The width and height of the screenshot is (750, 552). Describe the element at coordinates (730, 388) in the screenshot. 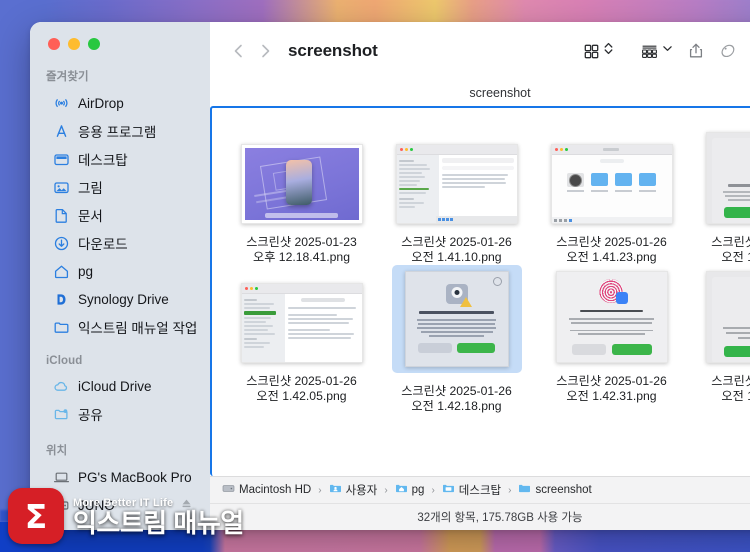

I see `file-name: 스크린샷 2025-01-26 오전 1.42.44.png` at that location.